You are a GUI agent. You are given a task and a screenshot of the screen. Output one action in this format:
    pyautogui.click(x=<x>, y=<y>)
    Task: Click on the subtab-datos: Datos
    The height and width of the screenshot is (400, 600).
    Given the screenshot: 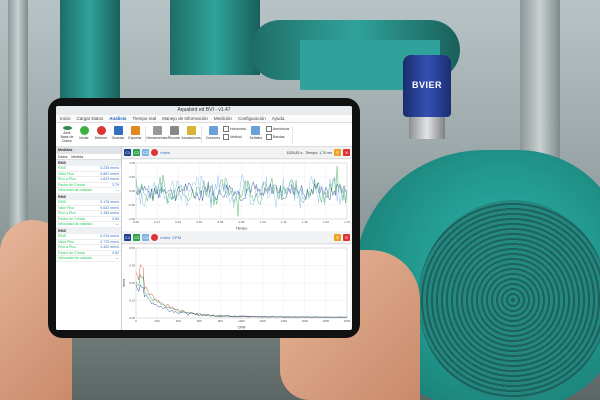 What is the action you would take?
    pyautogui.click(x=62, y=156)
    